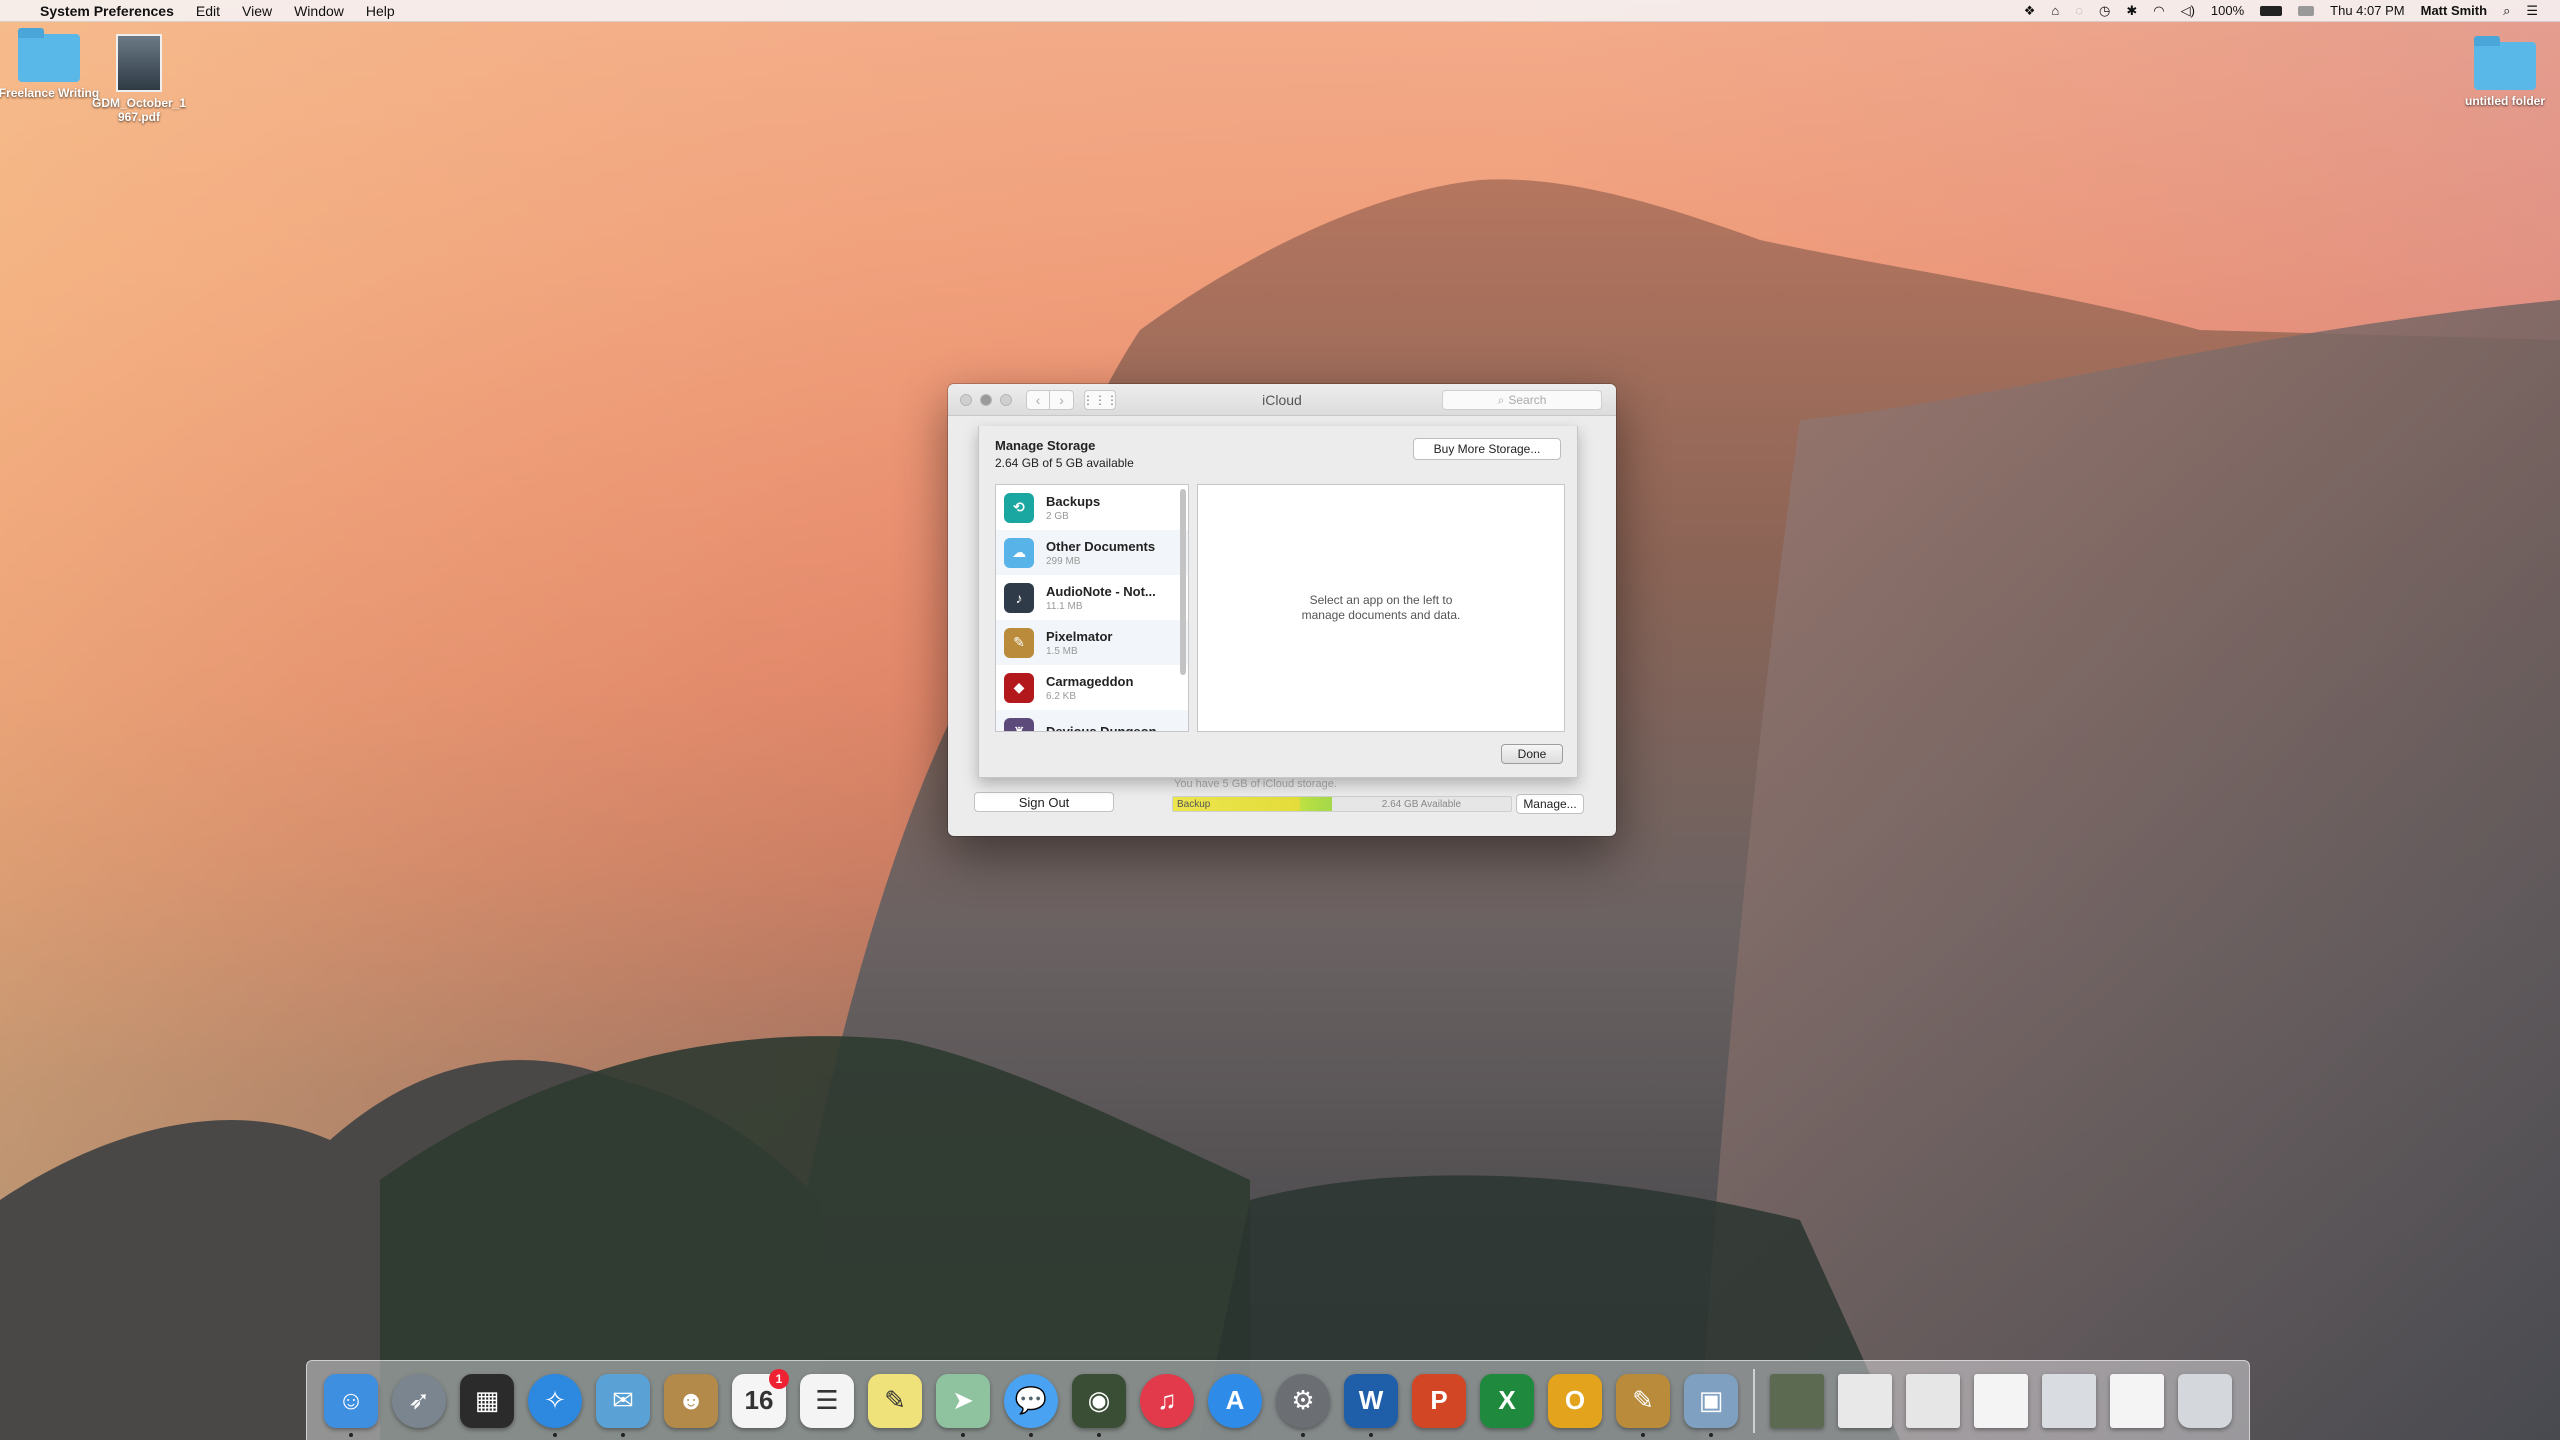  I want to click on app-store-icon: A, so click(1235, 1400).